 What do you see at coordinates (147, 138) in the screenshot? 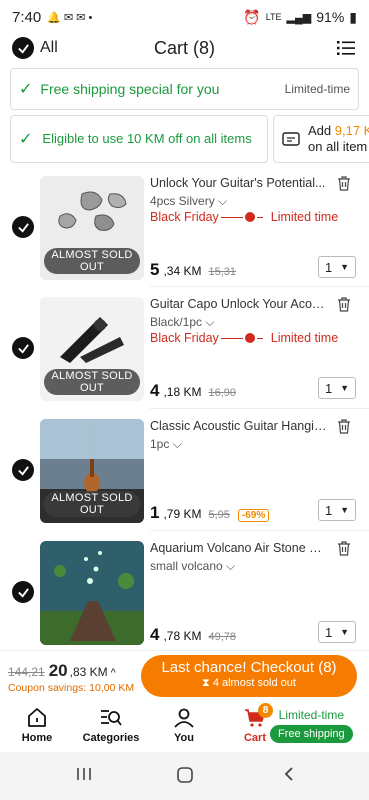
I see `promo-text: Eligible to use 10 KM off on all items` at bounding box center [147, 138].